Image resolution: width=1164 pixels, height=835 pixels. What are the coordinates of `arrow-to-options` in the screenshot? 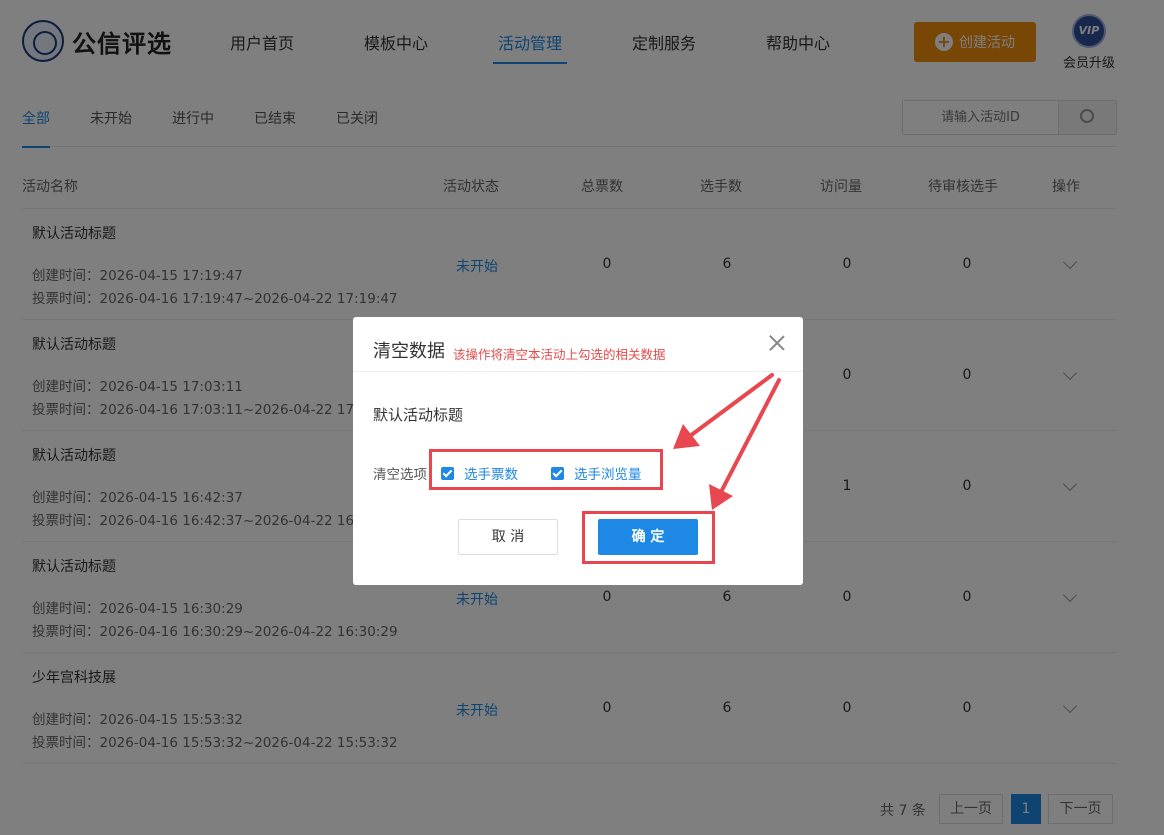 It's located at (723, 411).